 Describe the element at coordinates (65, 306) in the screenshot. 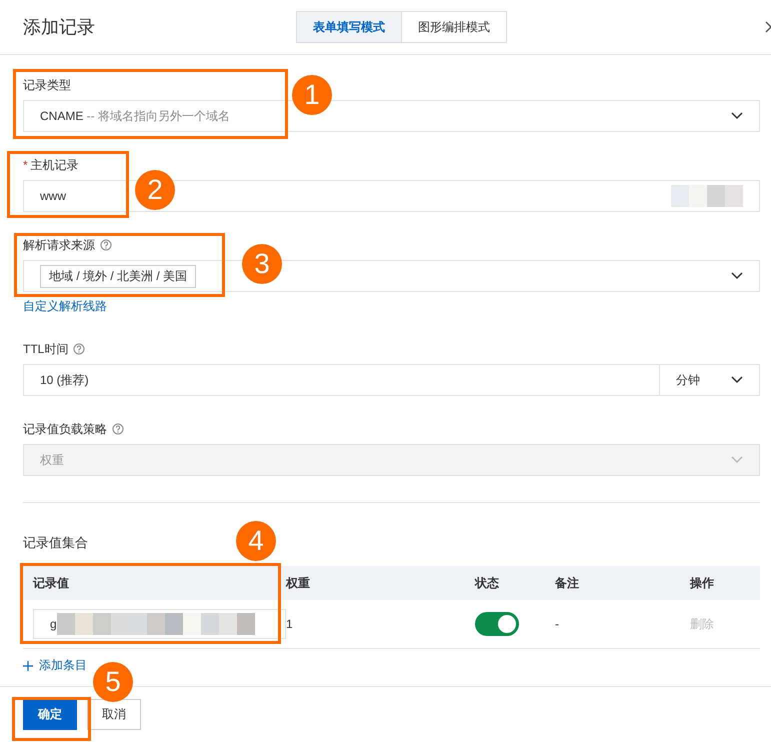

I see `custom-line-link: 自定义解析线路` at that location.